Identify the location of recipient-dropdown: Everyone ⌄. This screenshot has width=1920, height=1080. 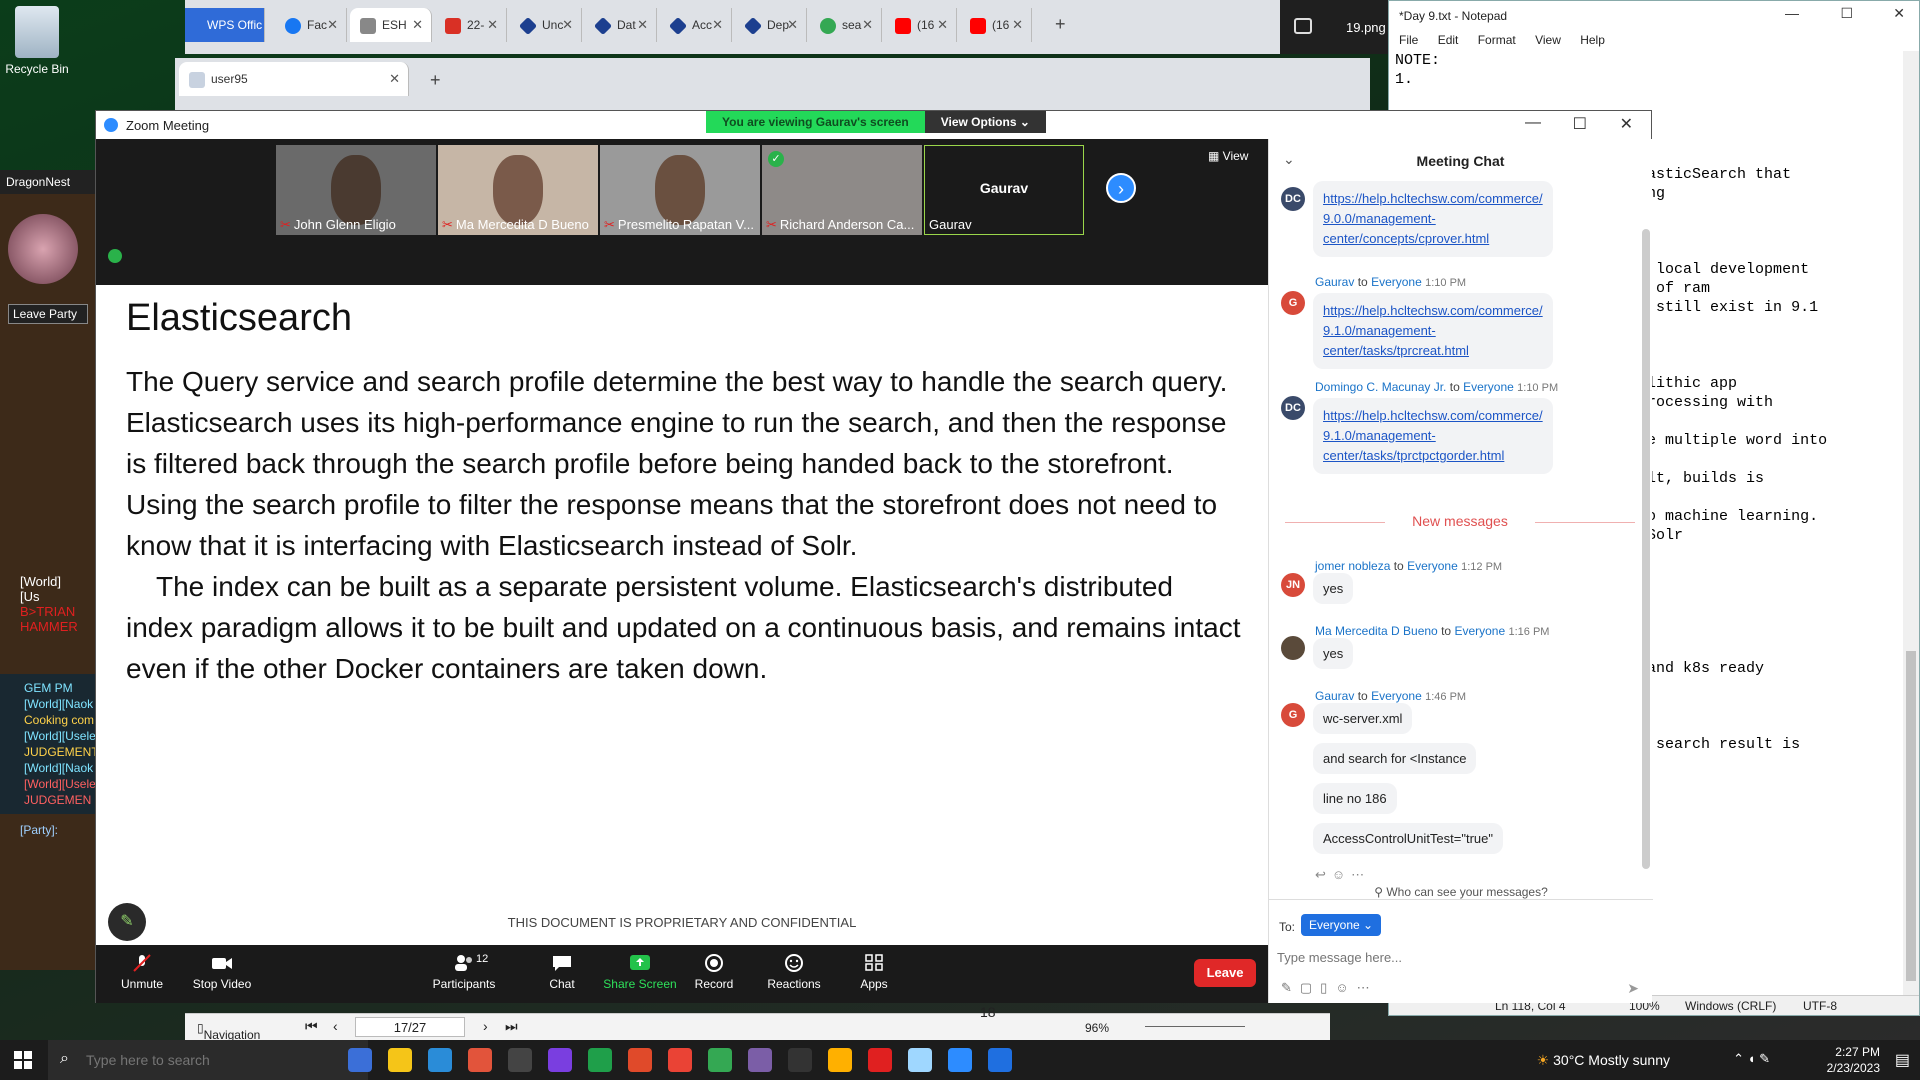
(1341, 925).